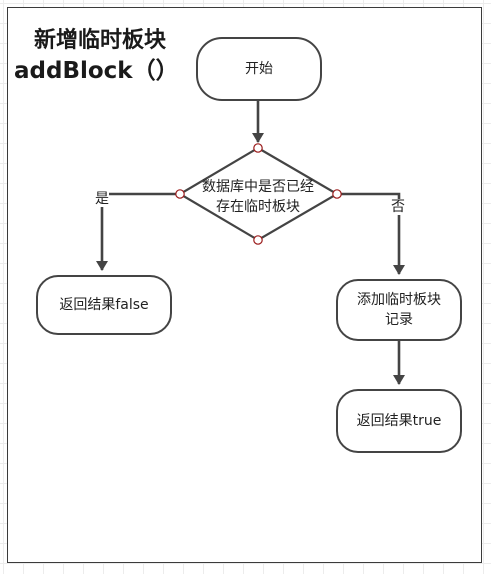  I want to click on arrow-no-to-add-record, so click(371, 233).